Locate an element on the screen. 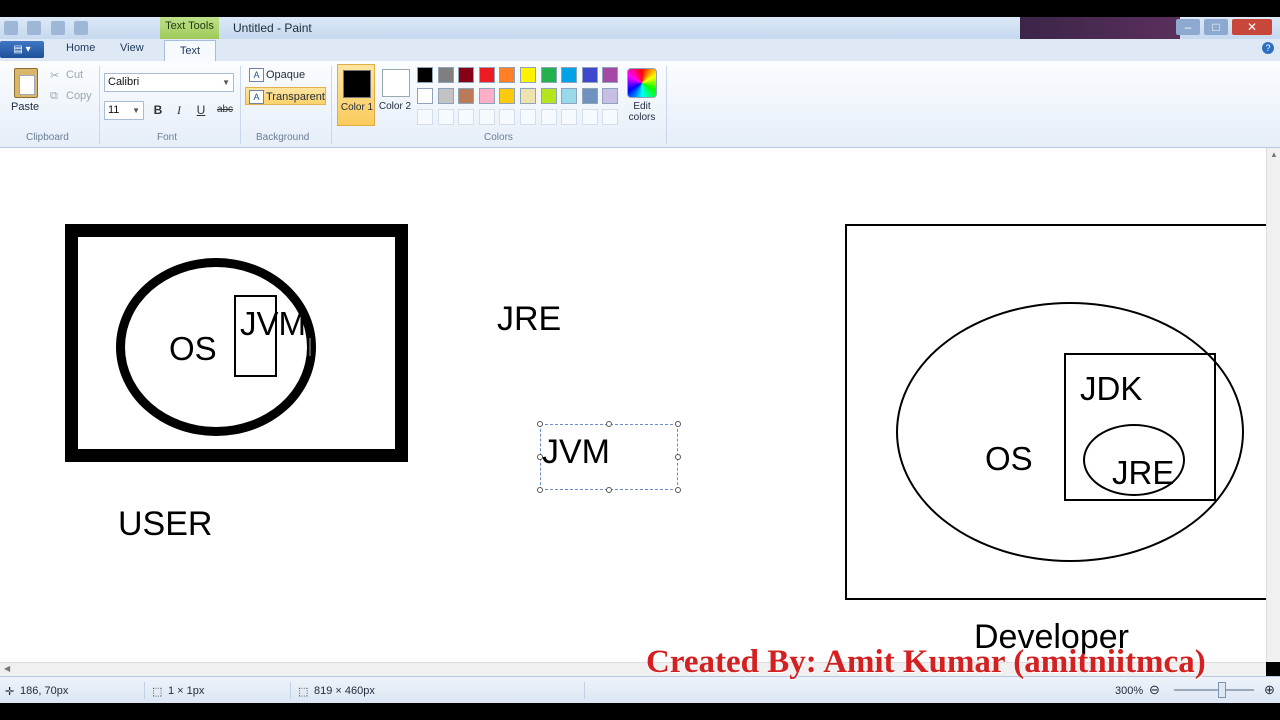  jvm-text-box-content: JVM is located at coordinates (576, 452).